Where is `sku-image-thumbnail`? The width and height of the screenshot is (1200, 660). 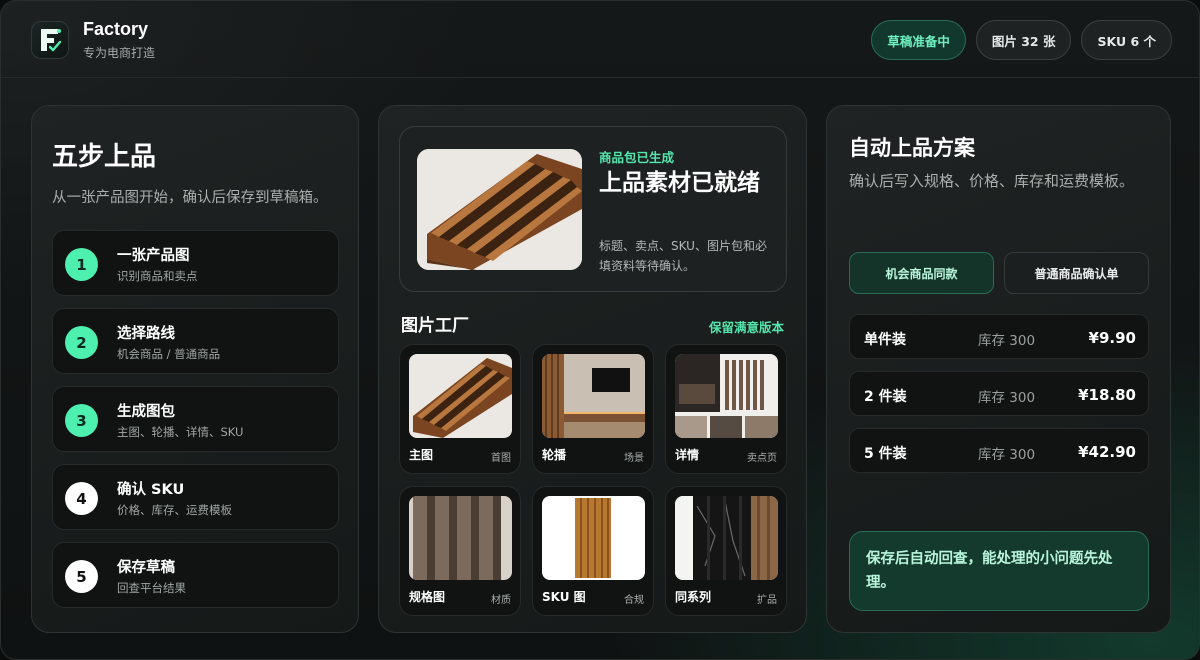
sku-image-thumbnail is located at coordinates (593, 538).